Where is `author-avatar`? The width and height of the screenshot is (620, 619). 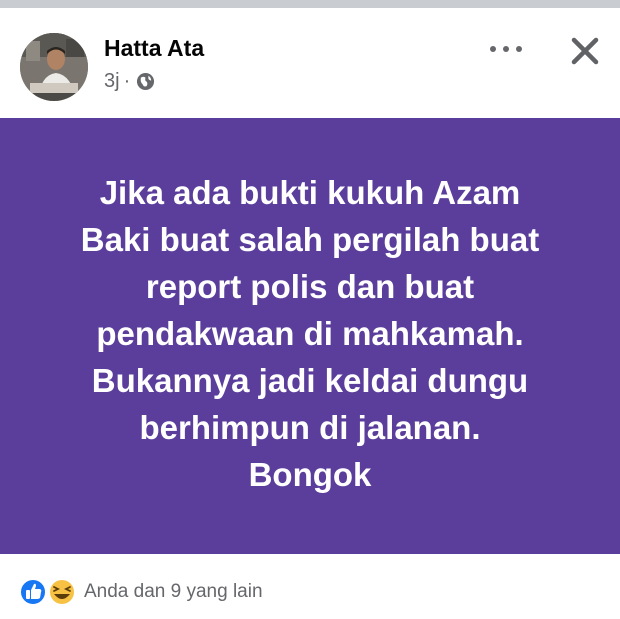 author-avatar is located at coordinates (54, 67).